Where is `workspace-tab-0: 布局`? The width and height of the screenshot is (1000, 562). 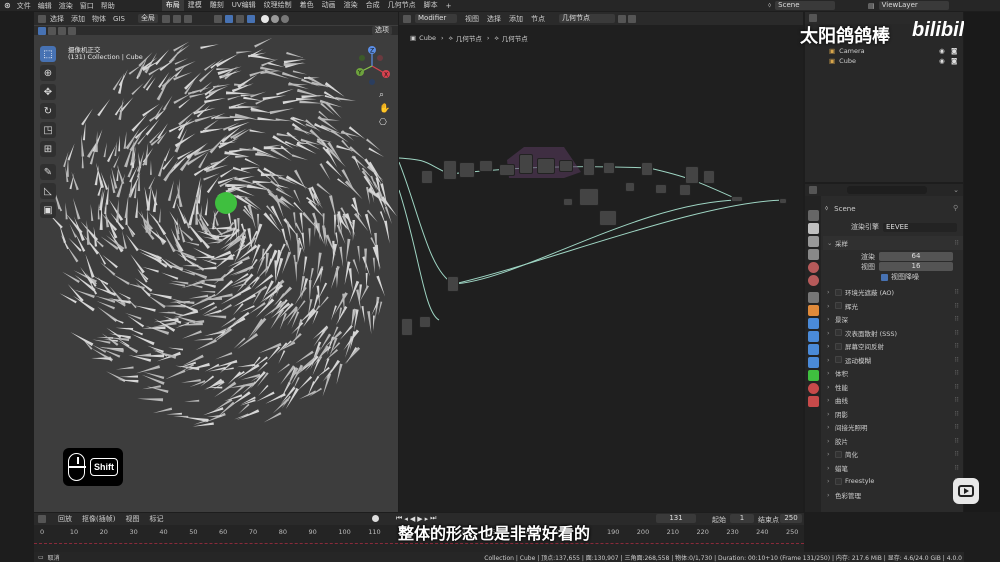 workspace-tab-0: 布局 is located at coordinates (172, 5).